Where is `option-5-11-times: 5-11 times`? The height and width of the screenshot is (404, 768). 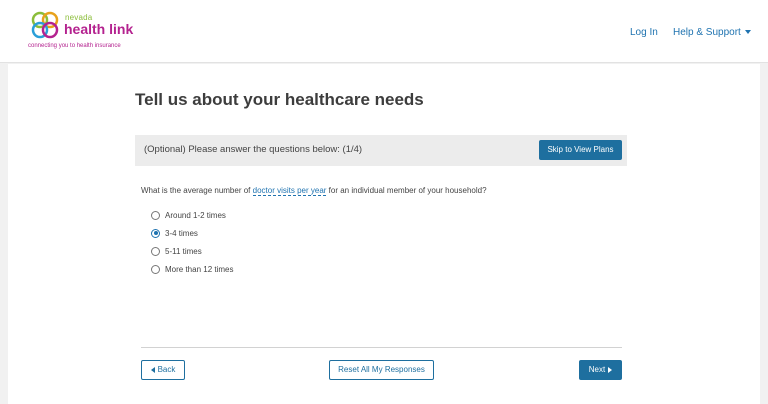 option-5-11-times: 5-11 times is located at coordinates (176, 251).